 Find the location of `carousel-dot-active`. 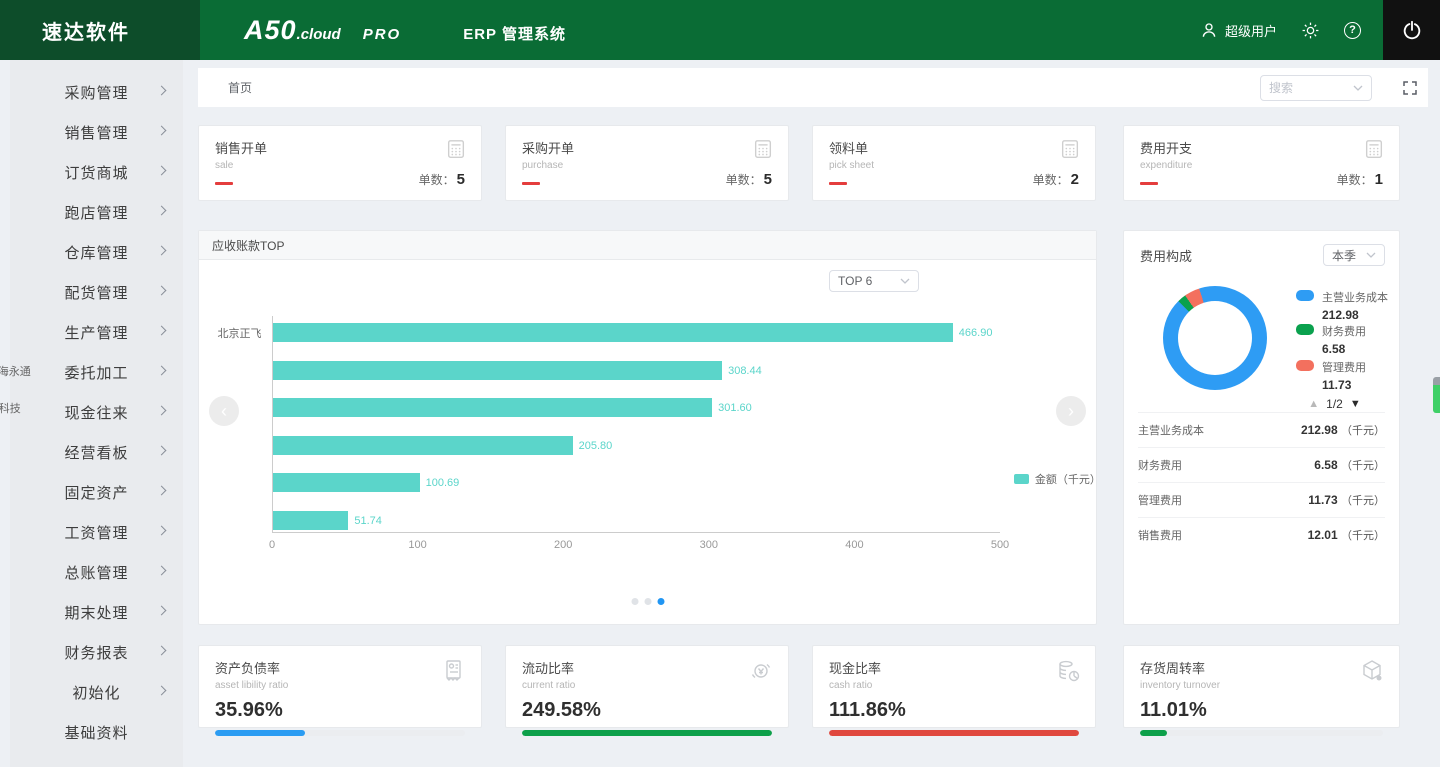

carousel-dot-active is located at coordinates (660, 601).